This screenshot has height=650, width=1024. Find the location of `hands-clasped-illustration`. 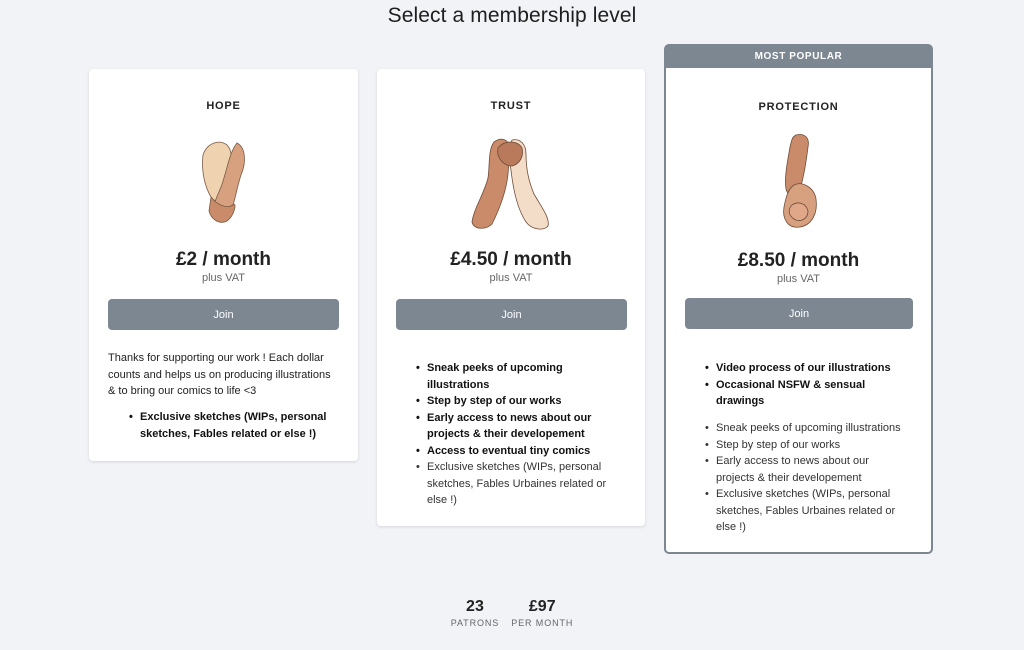

hands-clasped-illustration is located at coordinates (510, 184).